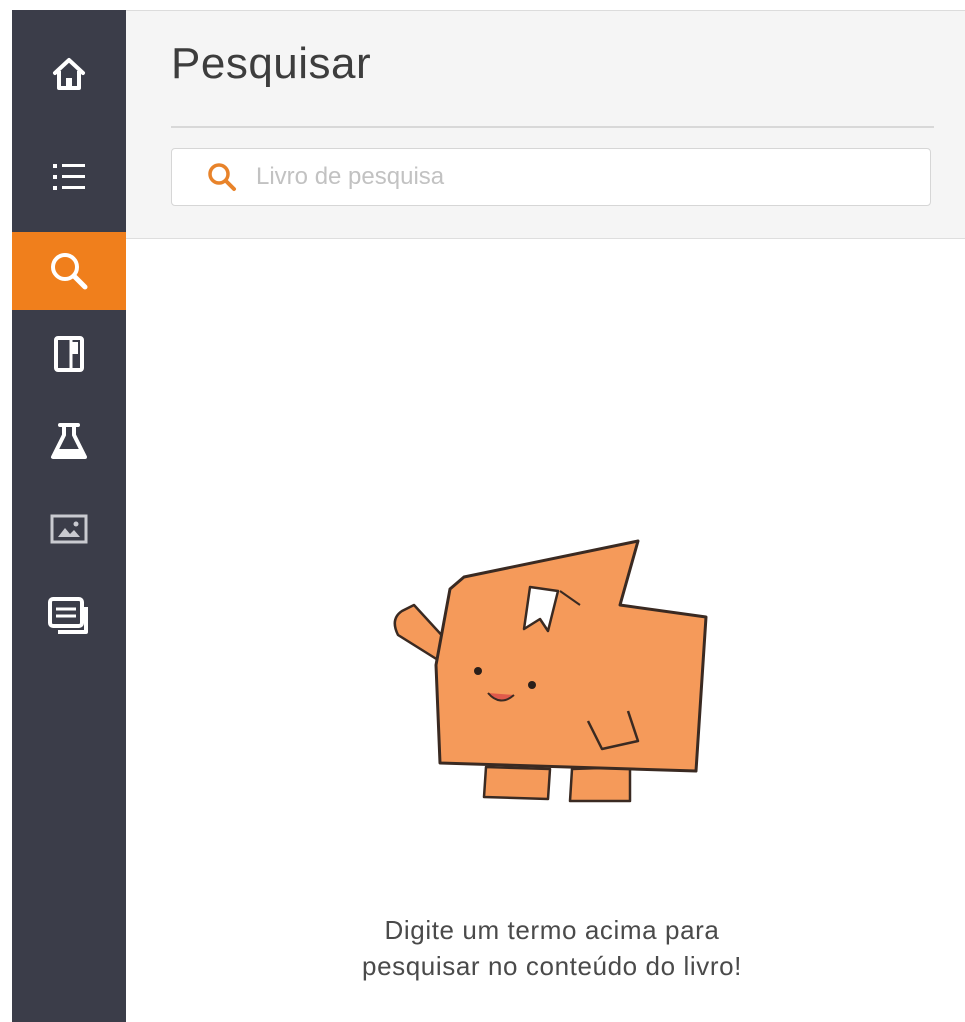 The image size is (965, 1022). Describe the element at coordinates (550, 677) in the screenshot. I see `book-mascot-illustration` at that location.